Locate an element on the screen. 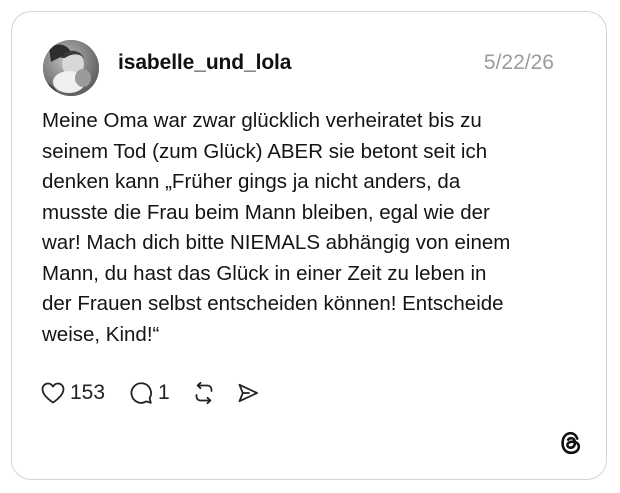  post-date: 5/22/26 is located at coordinates (518, 62).